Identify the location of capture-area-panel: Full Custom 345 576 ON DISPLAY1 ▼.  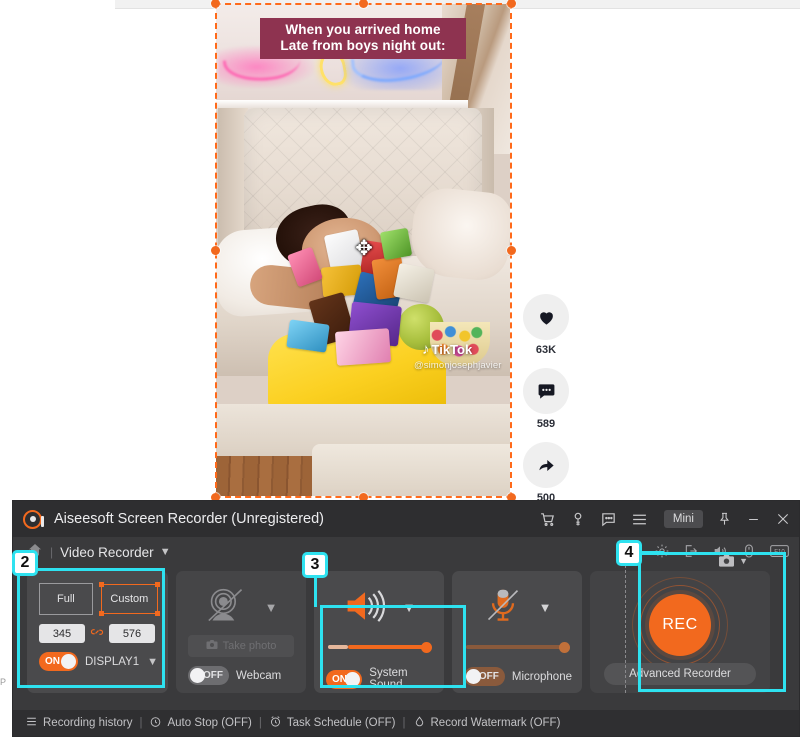
(97, 632).